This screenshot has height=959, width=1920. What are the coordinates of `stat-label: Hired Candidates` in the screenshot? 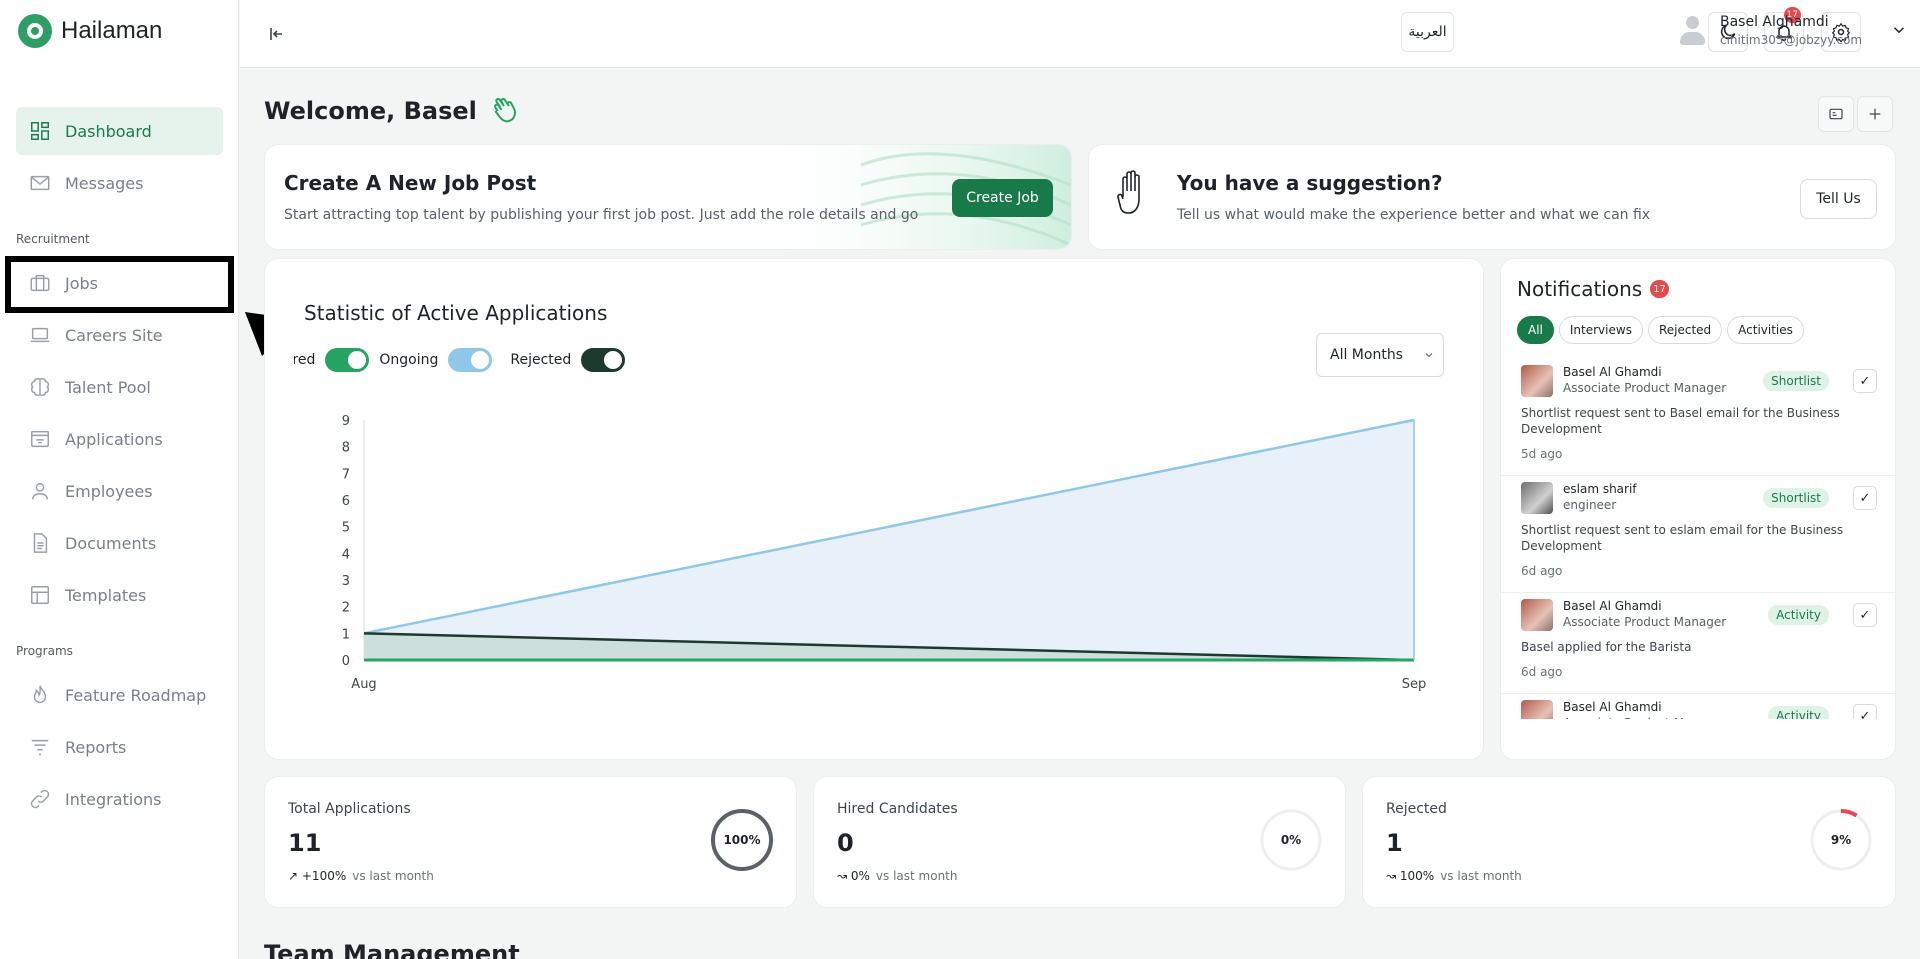 It's located at (897, 809).